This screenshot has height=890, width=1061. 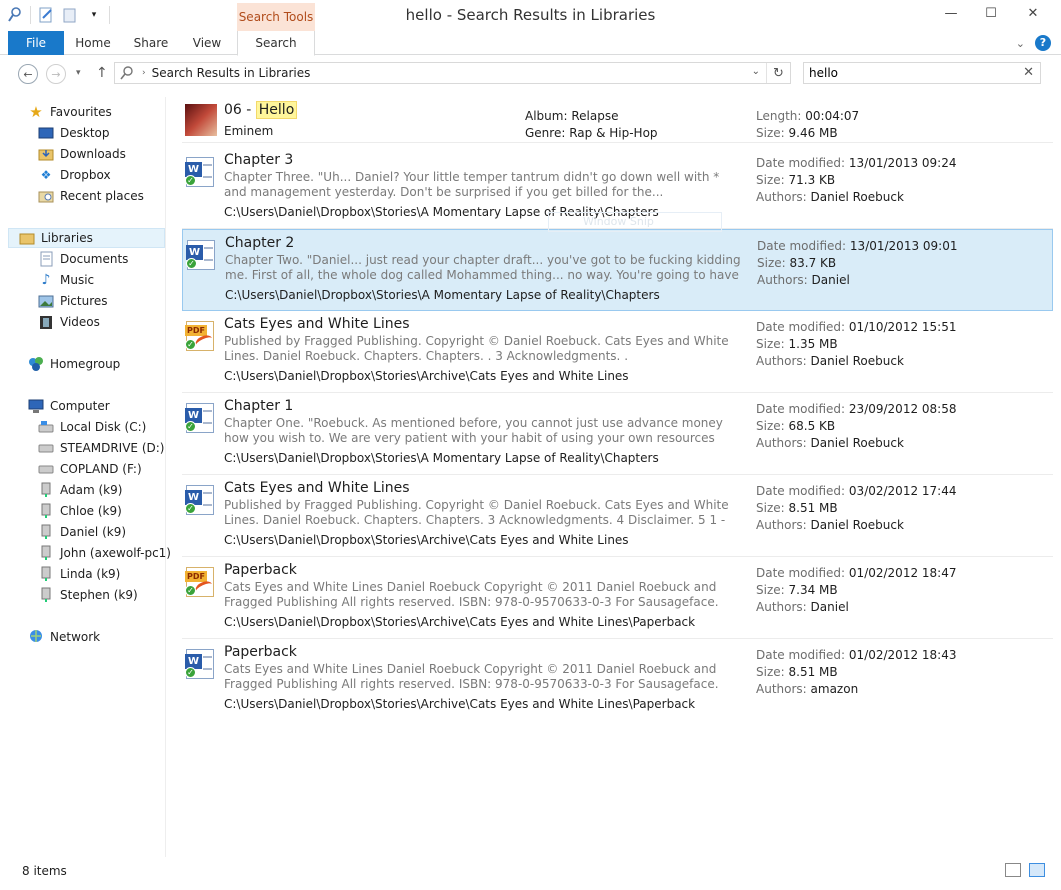 I want to click on sidebar-item-libraries: Libraries, so click(x=86, y=238).